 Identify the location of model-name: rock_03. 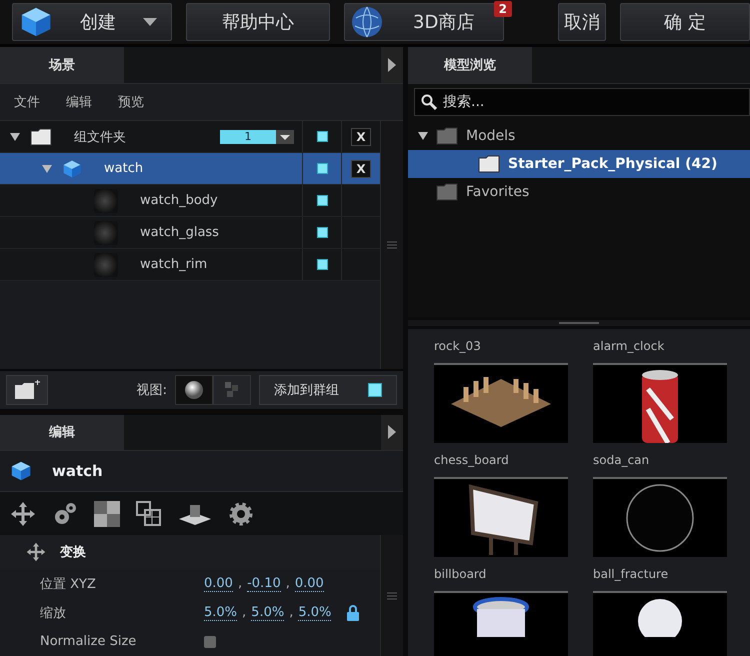
(458, 346).